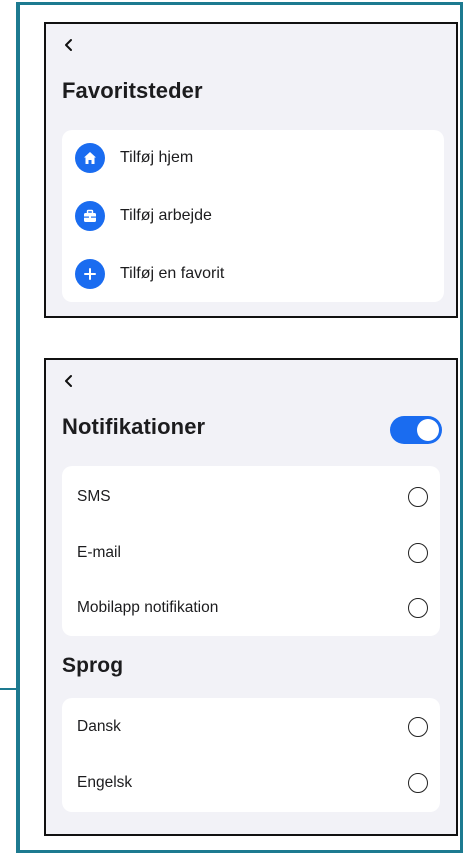 This screenshot has width=471, height=859. What do you see at coordinates (418, 608) in the screenshot?
I see `mobile-app-radio` at bounding box center [418, 608].